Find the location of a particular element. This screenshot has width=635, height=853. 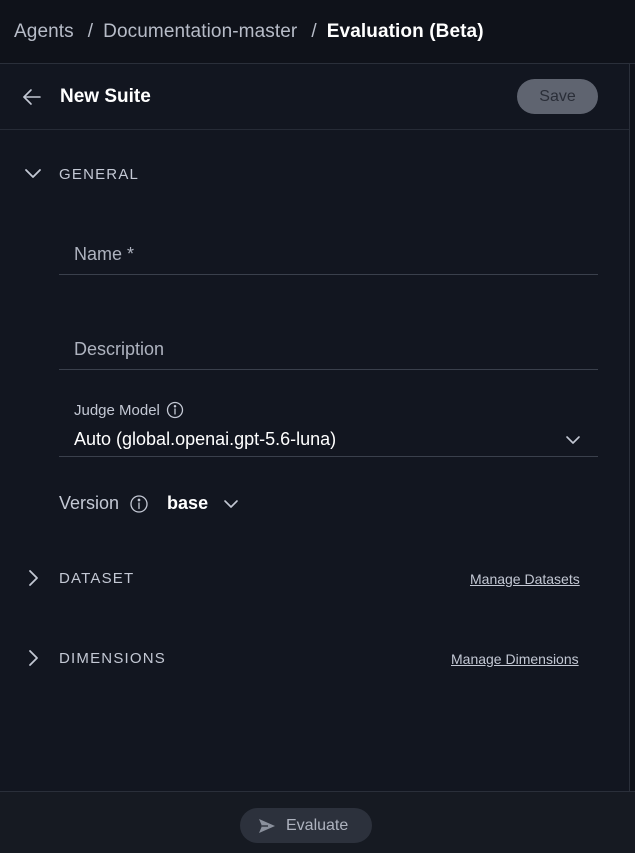

back-button is located at coordinates (32, 97).